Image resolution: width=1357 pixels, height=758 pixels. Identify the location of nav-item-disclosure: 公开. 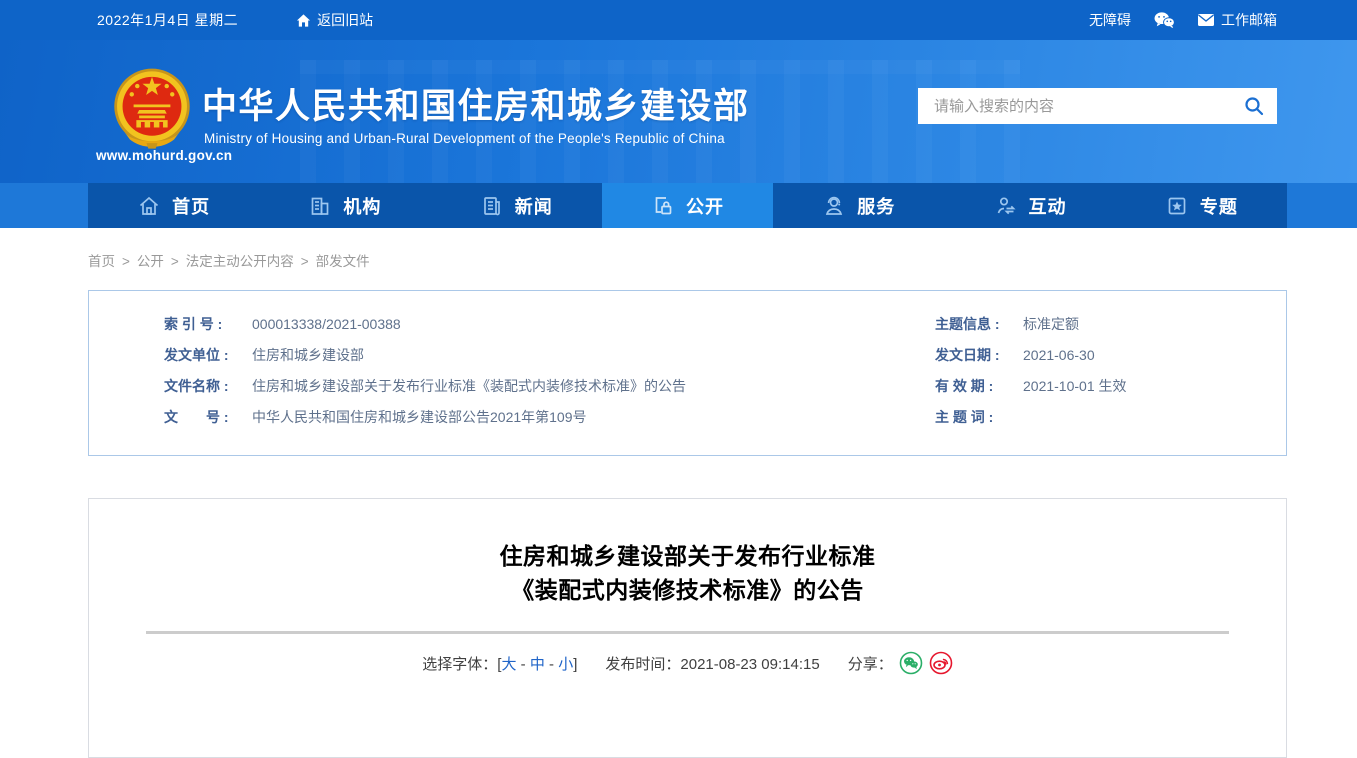
(687, 205).